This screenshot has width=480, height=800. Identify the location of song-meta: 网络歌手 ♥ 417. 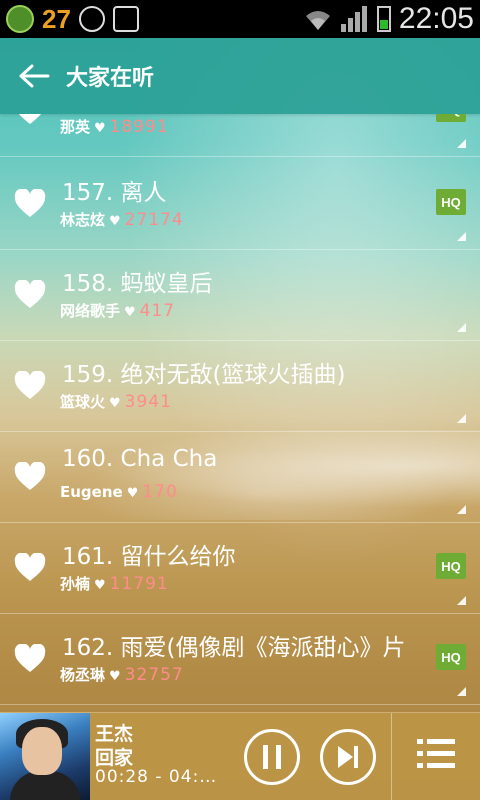
(117, 310).